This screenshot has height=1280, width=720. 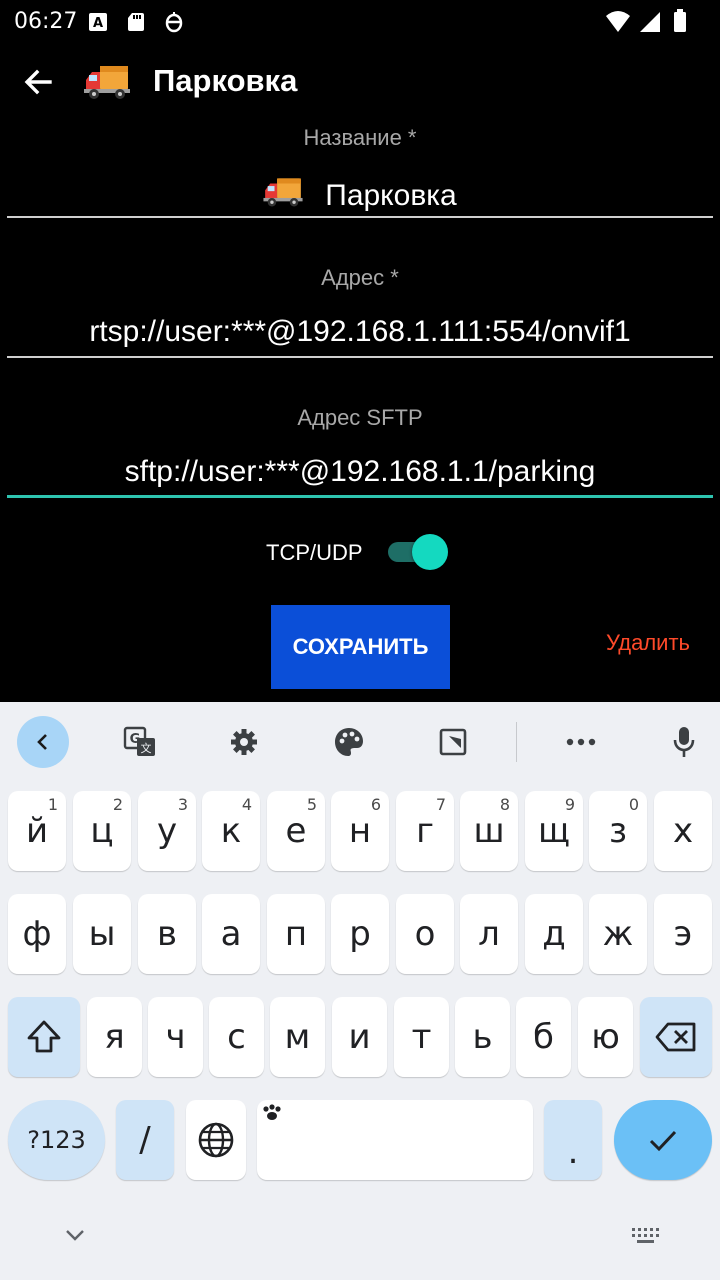 What do you see at coordinates (650, 22) in the screenshot?
I see `signal-icon` at bounding box center [650, 22].